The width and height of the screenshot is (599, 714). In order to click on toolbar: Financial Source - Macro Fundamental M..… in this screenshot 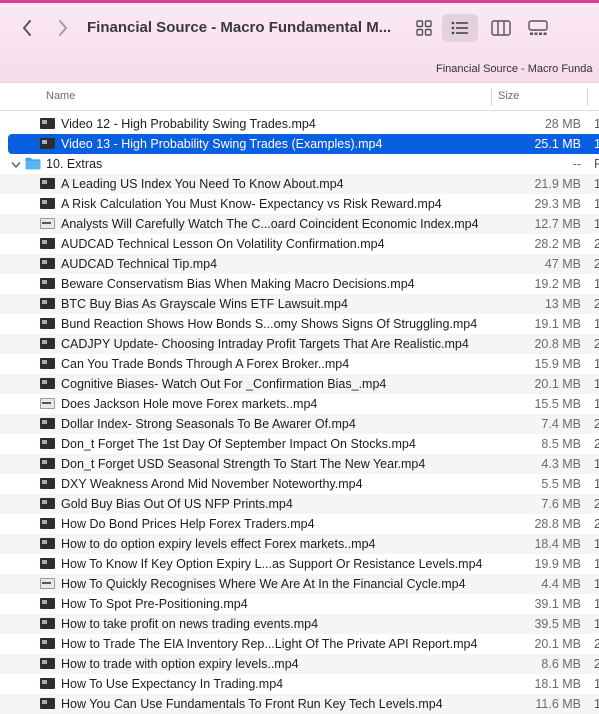, I will do `click(299, 41)`.